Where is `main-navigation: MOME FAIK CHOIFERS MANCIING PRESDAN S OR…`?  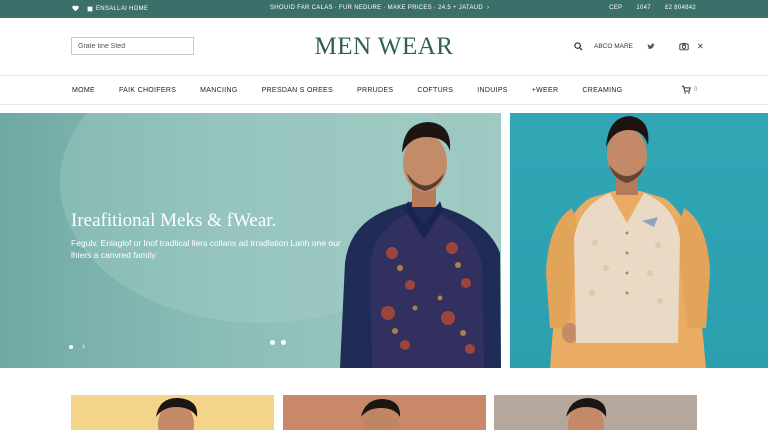
main-navigation: MOME FAIK CHOIFERS MANCIING PRESDAN S OR… is located at coordinates (384, 91).